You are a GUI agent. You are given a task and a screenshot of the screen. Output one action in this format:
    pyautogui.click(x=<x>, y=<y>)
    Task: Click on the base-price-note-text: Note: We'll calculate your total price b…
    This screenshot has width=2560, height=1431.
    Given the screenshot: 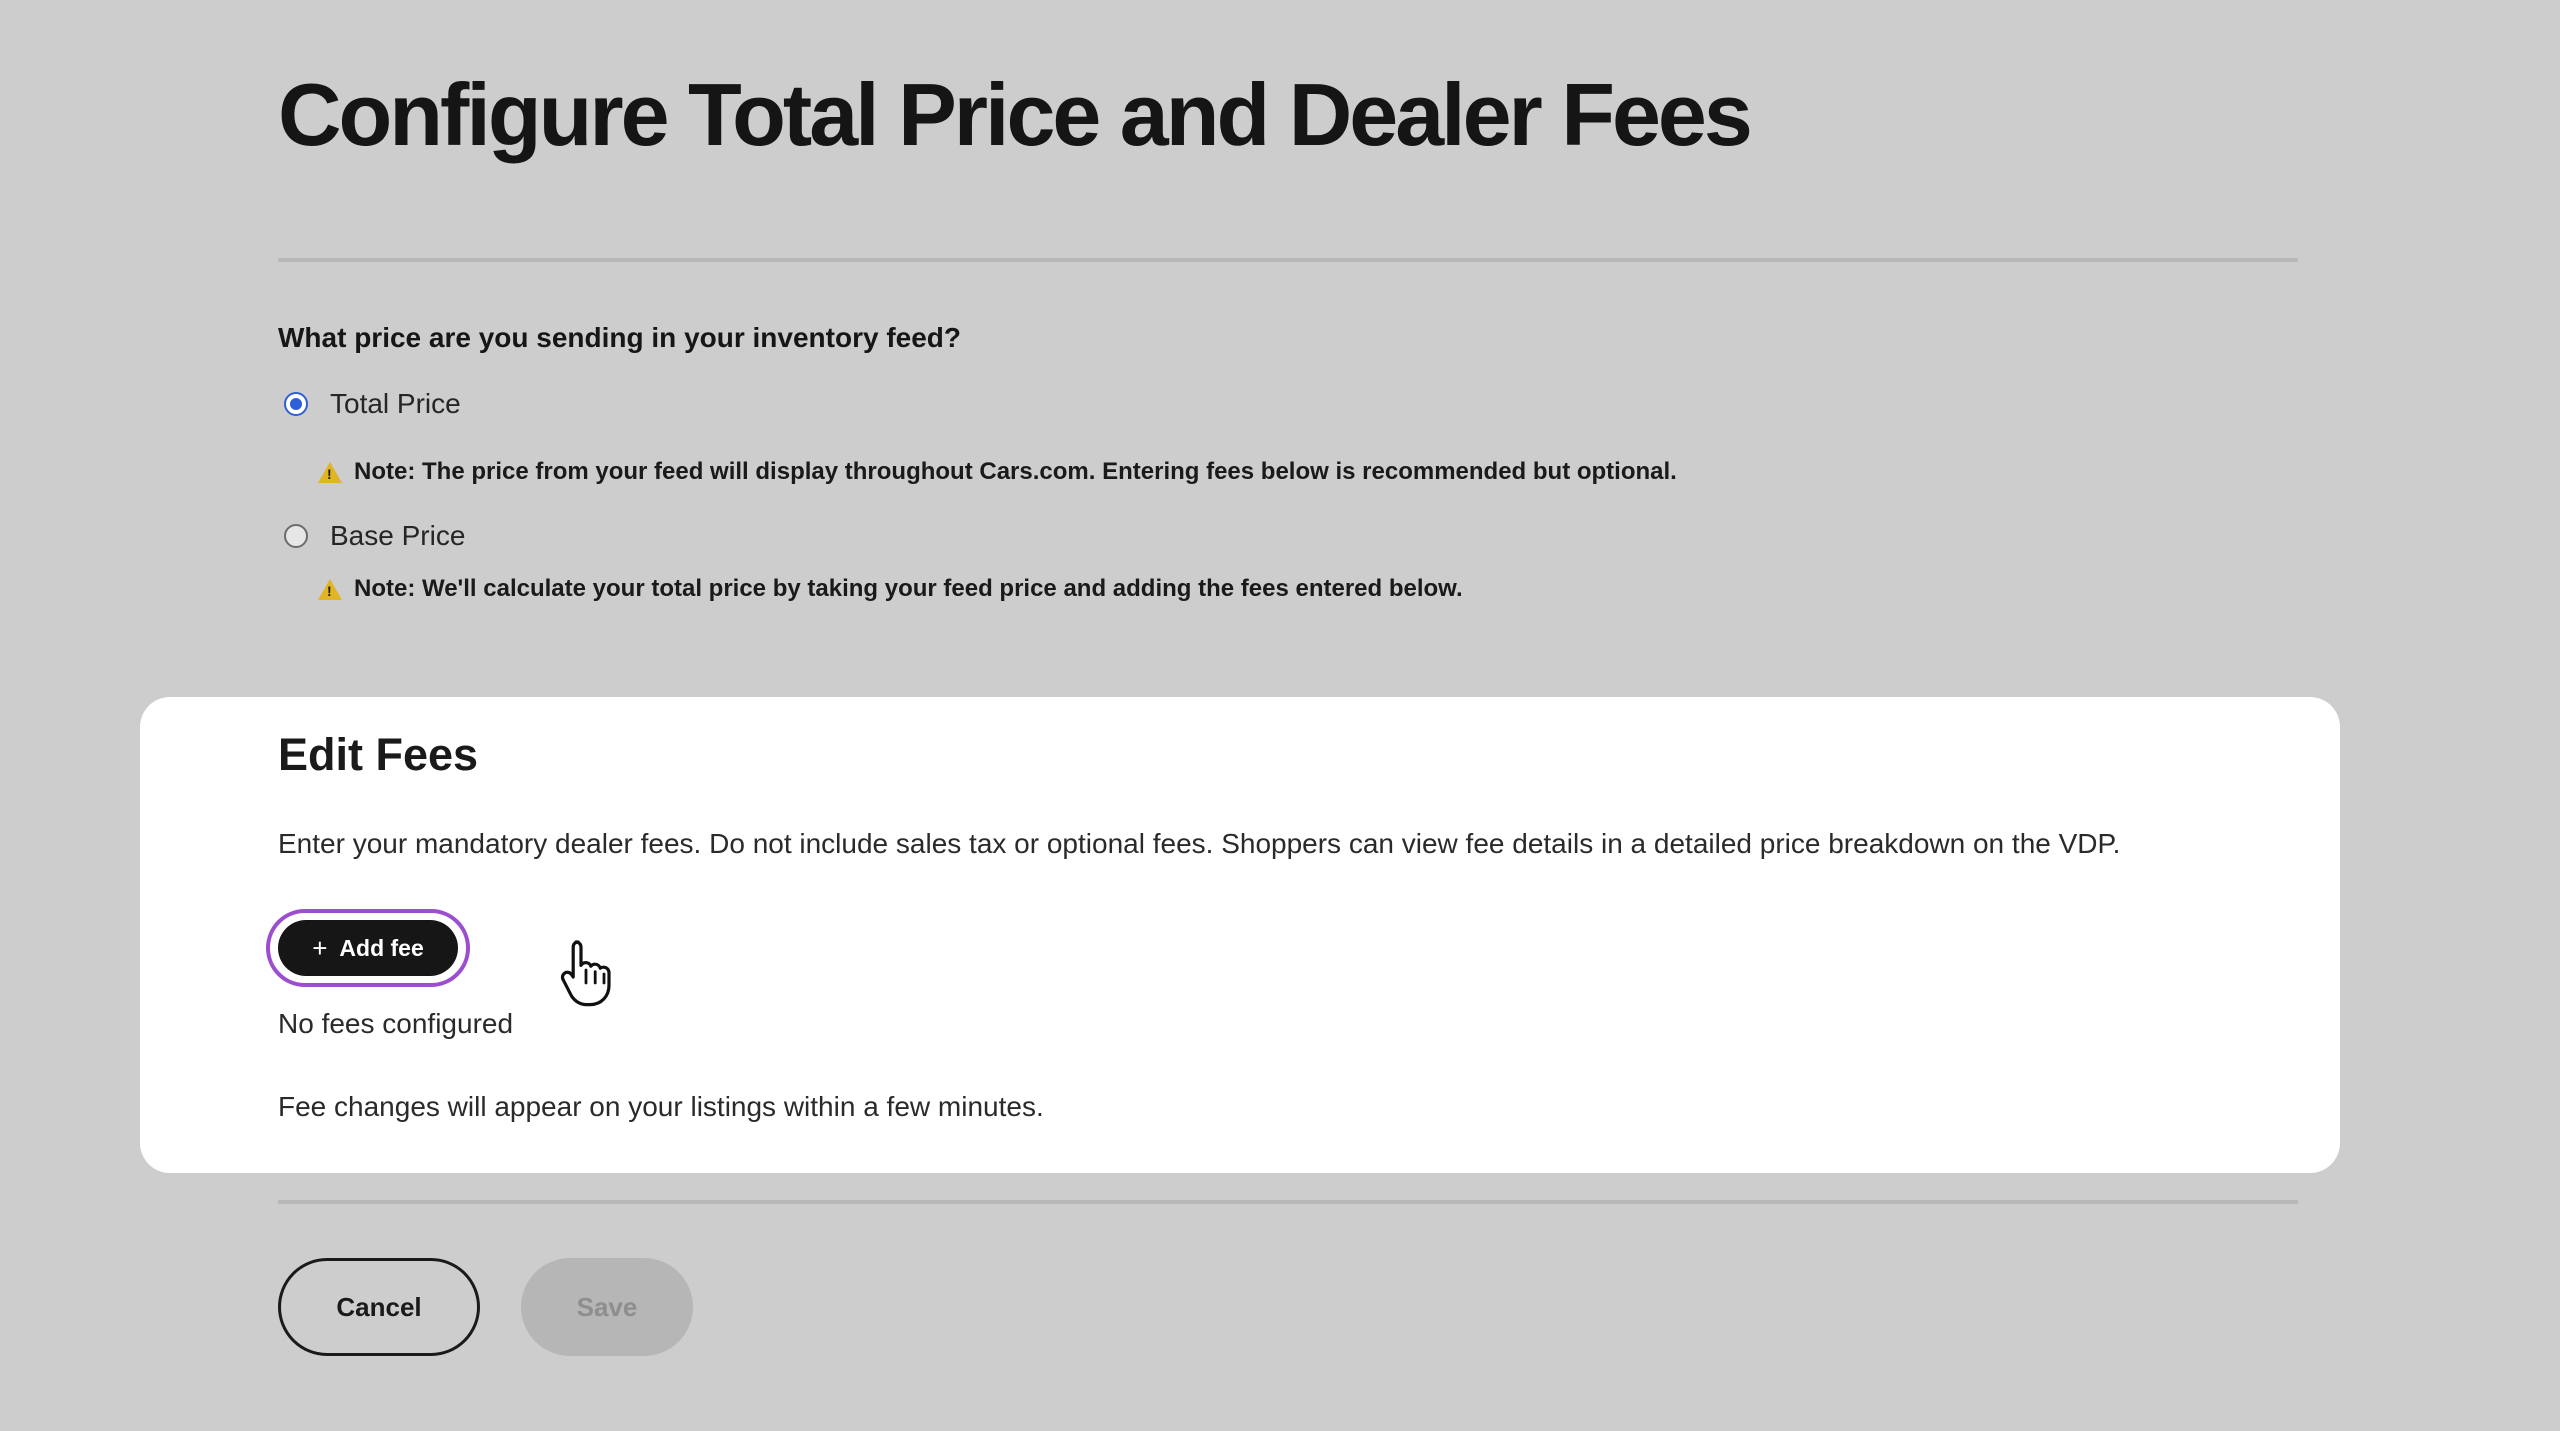 What is the action you would take?
    pyautogui.click(x=908, y=588)
    